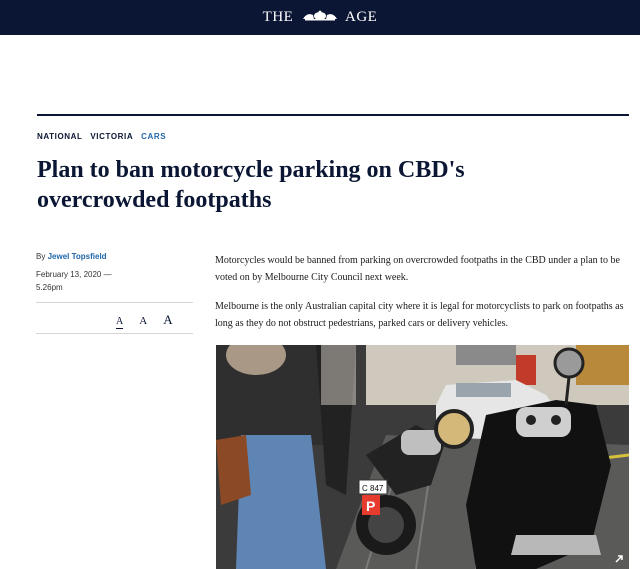  I want to click on breadcrumb-victoria: VICTORIA, so click(111, 136).